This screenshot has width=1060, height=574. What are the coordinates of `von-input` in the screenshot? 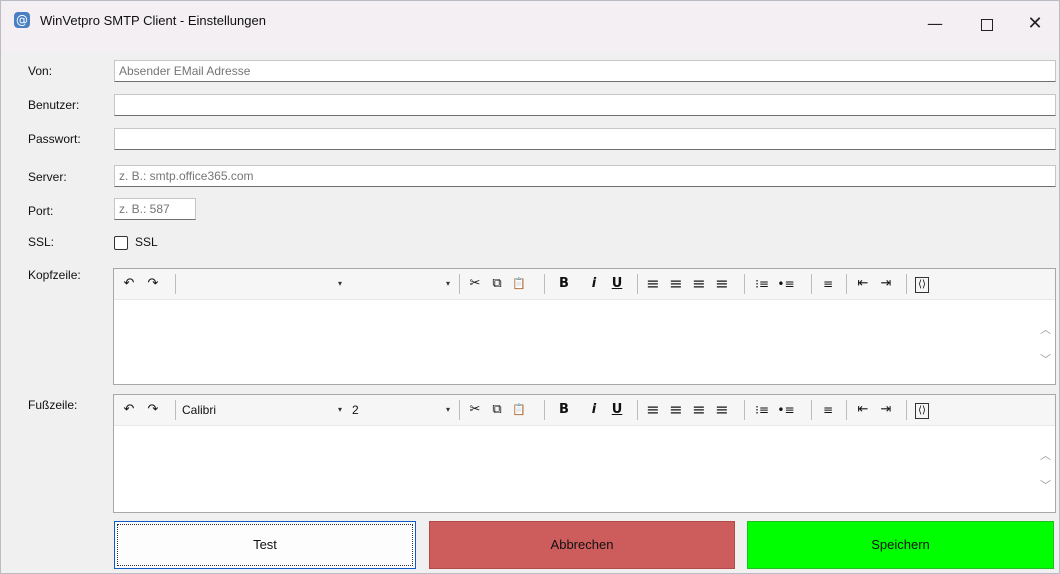 It's located at (585, 71).